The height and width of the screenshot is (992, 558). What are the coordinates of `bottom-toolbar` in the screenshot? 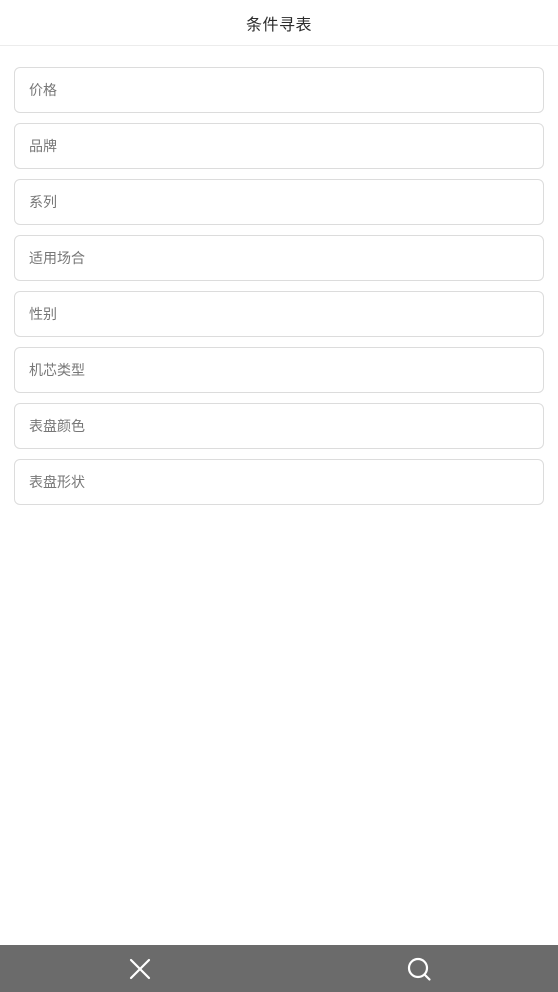 It's located at (279, 968).